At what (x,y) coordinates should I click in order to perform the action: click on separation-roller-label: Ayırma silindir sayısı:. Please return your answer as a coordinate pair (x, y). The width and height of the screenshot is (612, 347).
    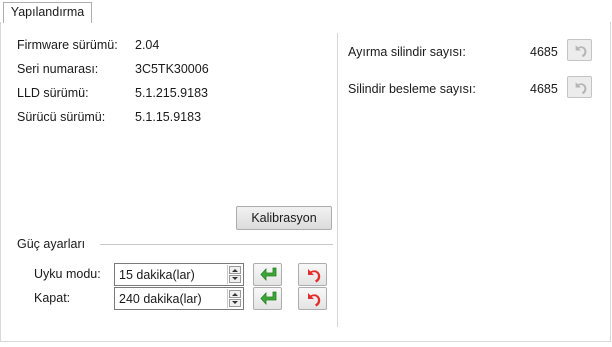
    Looking at the image, I should click on (407, 52).